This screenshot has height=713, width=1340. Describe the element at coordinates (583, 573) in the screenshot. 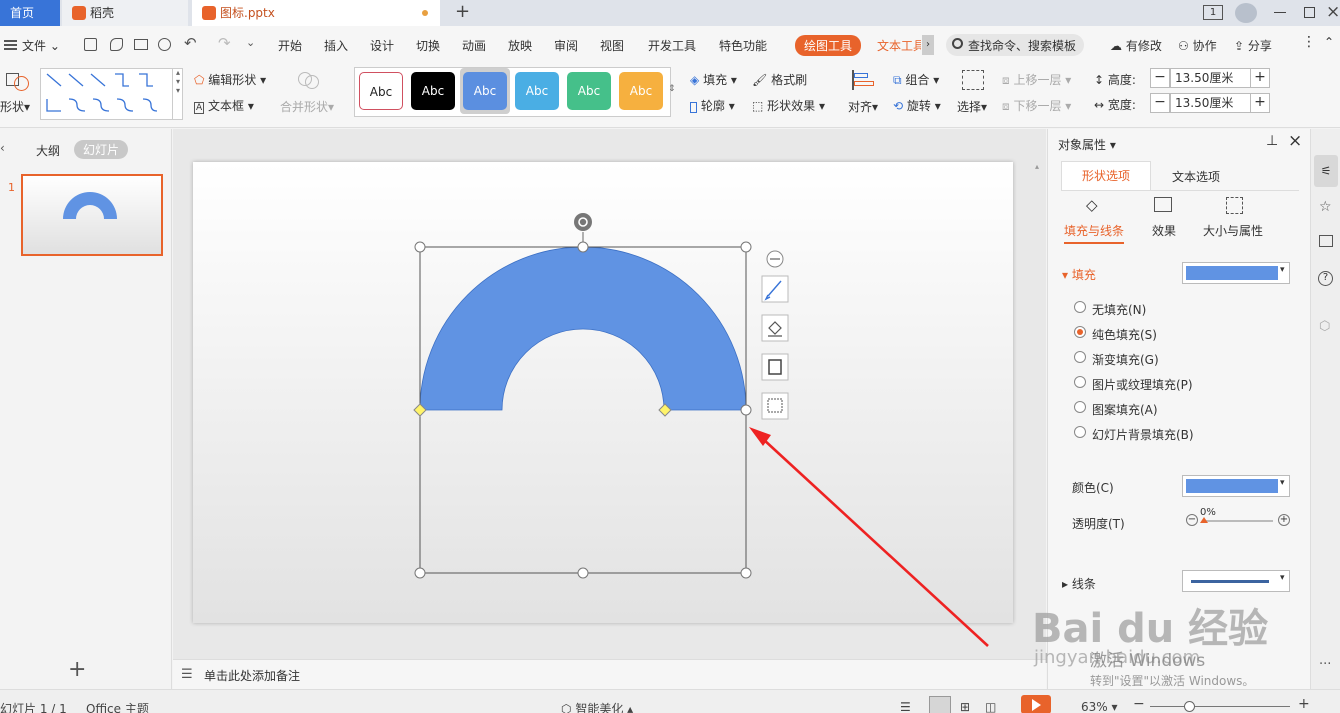

I see `resize-handle-bottom` at that location.